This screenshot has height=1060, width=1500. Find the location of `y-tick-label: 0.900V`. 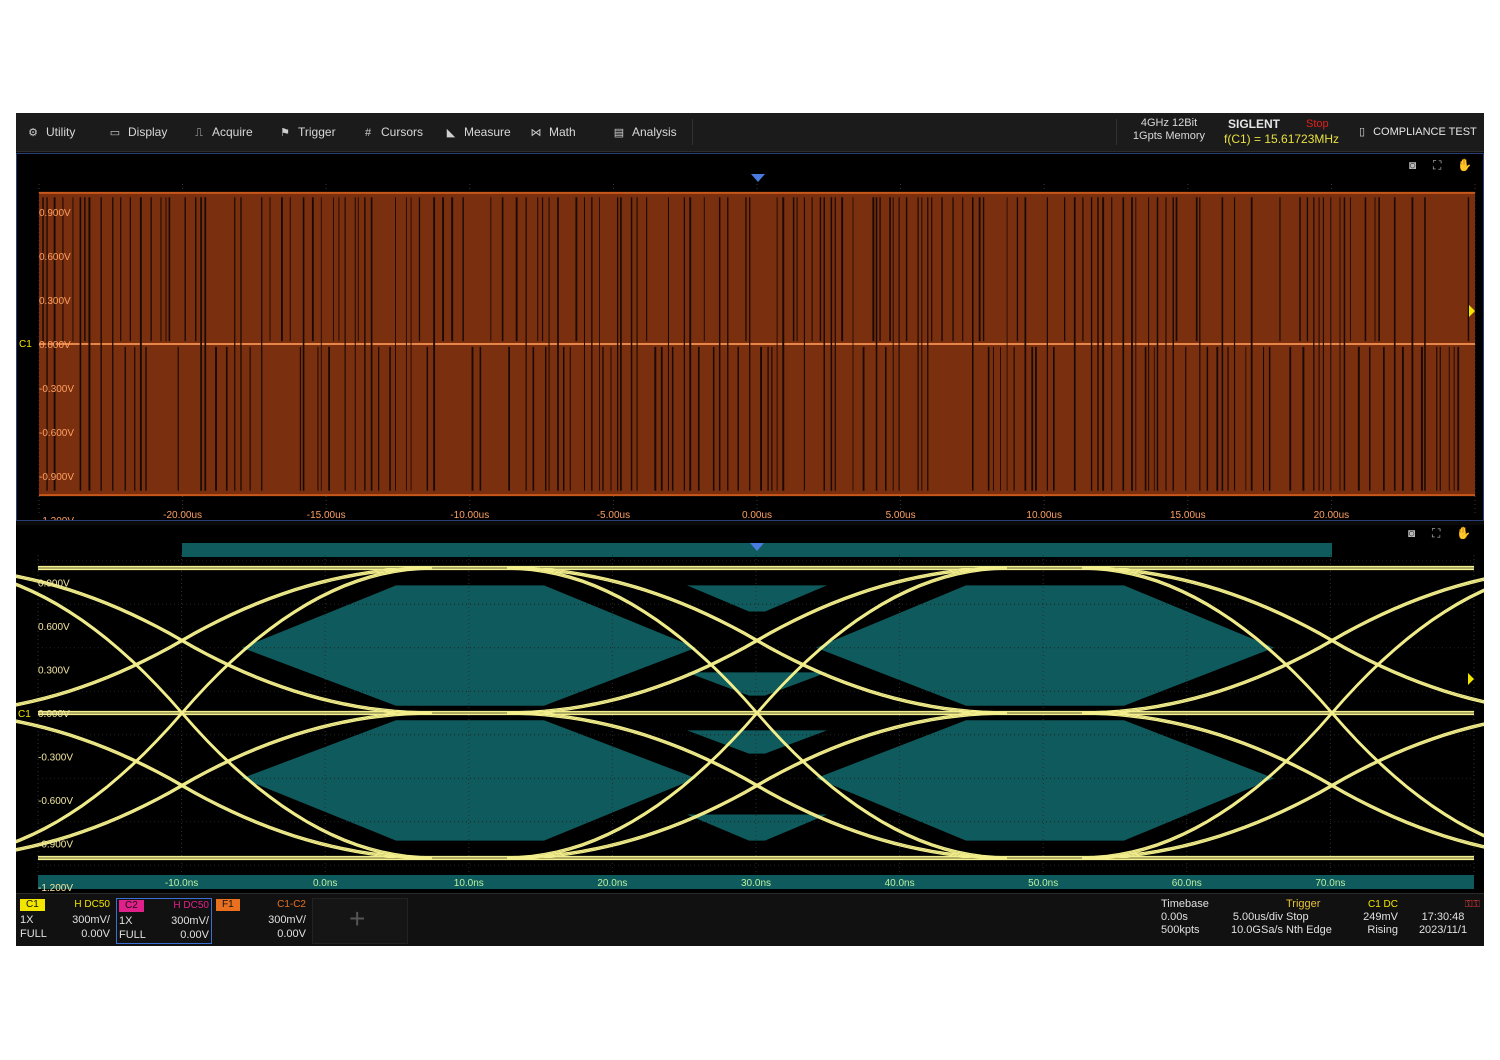

y-tick-label: 0.900V is located at coordinates (54, 584).